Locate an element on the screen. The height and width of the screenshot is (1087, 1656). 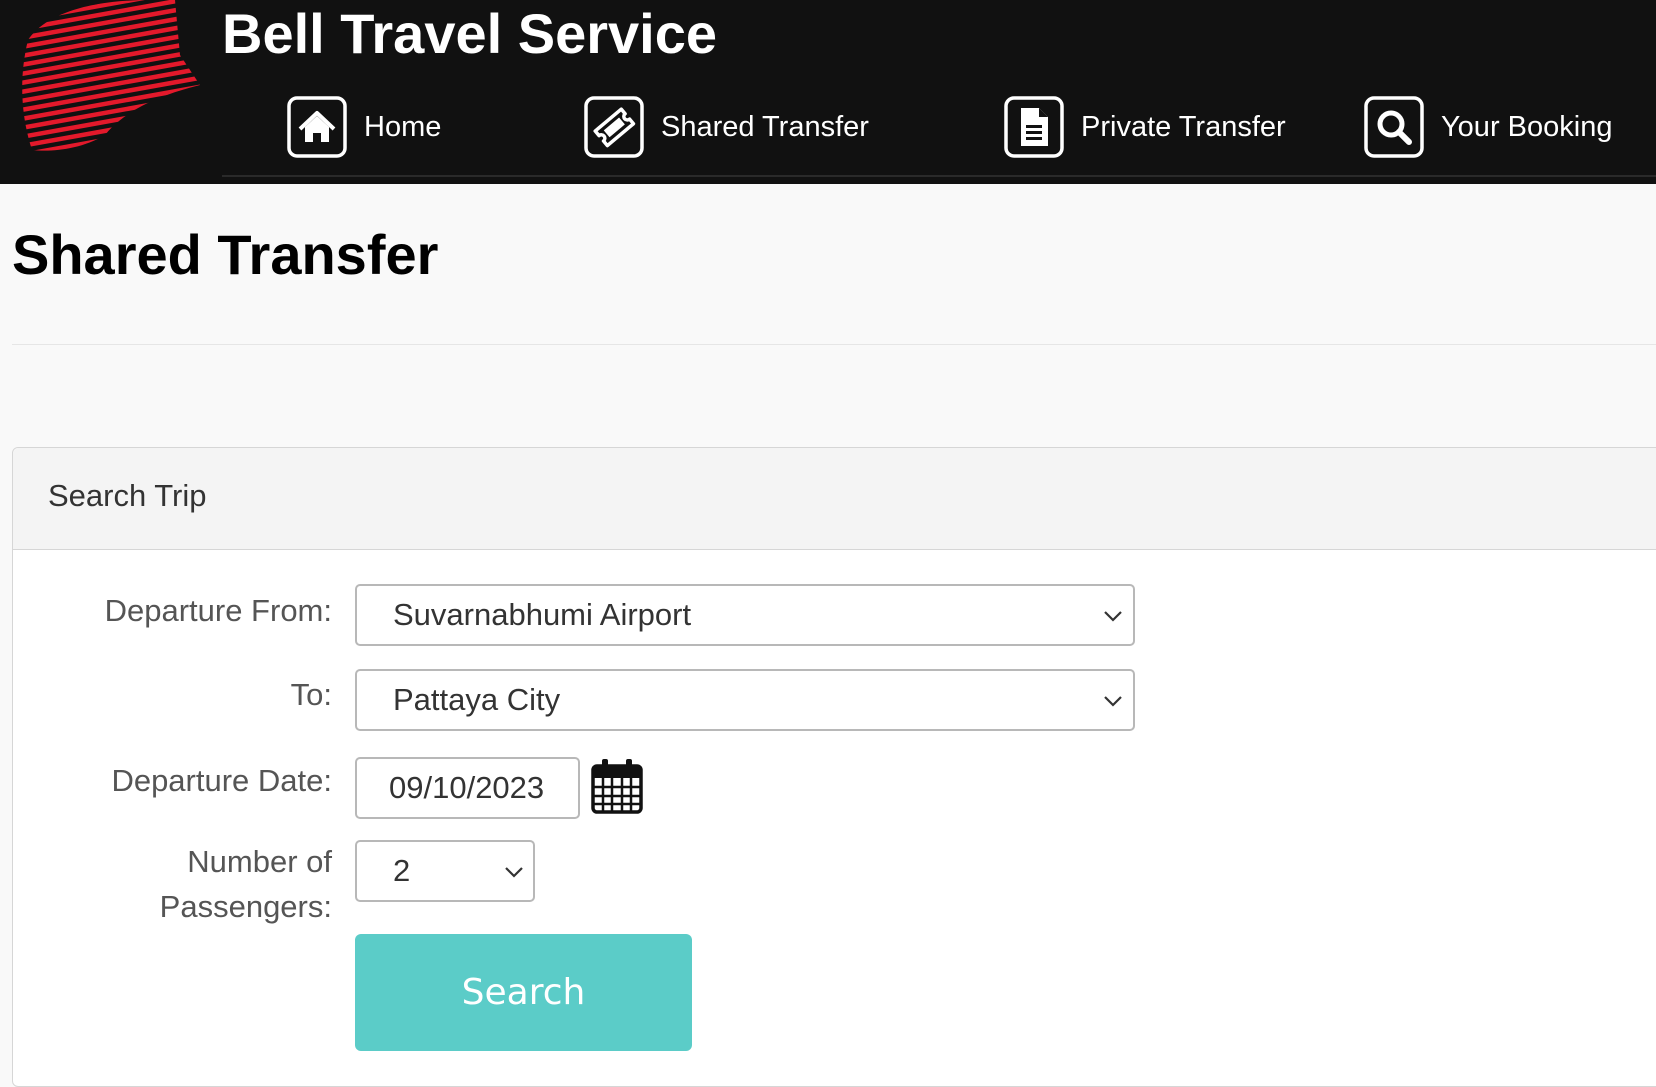
passengers-label-line2: Passengers: is located at coordinates (245, 906).